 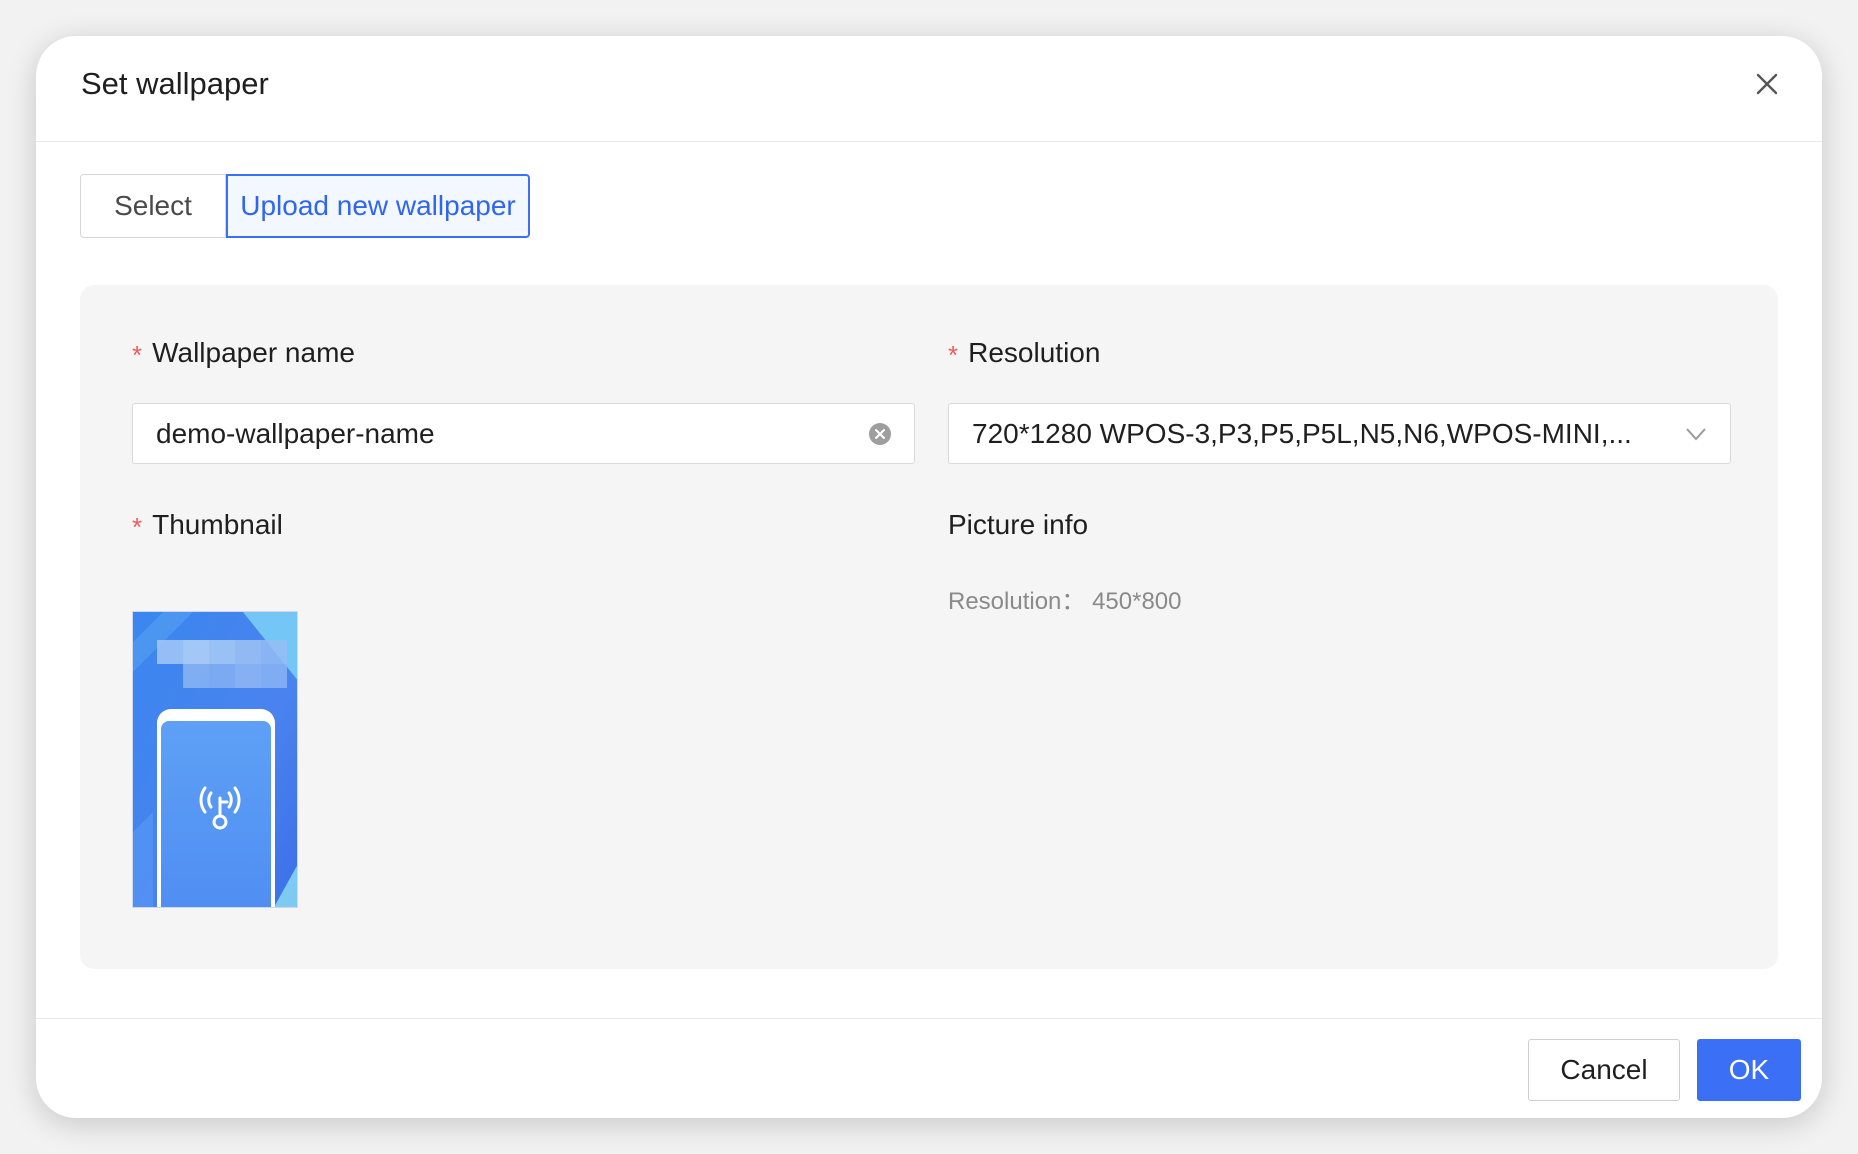 What do you see at coordinates (295, 433) in the screenshot?
I see `wallpaper-name-value: demo-wallpaper-name` at bounding box center [295, 433].